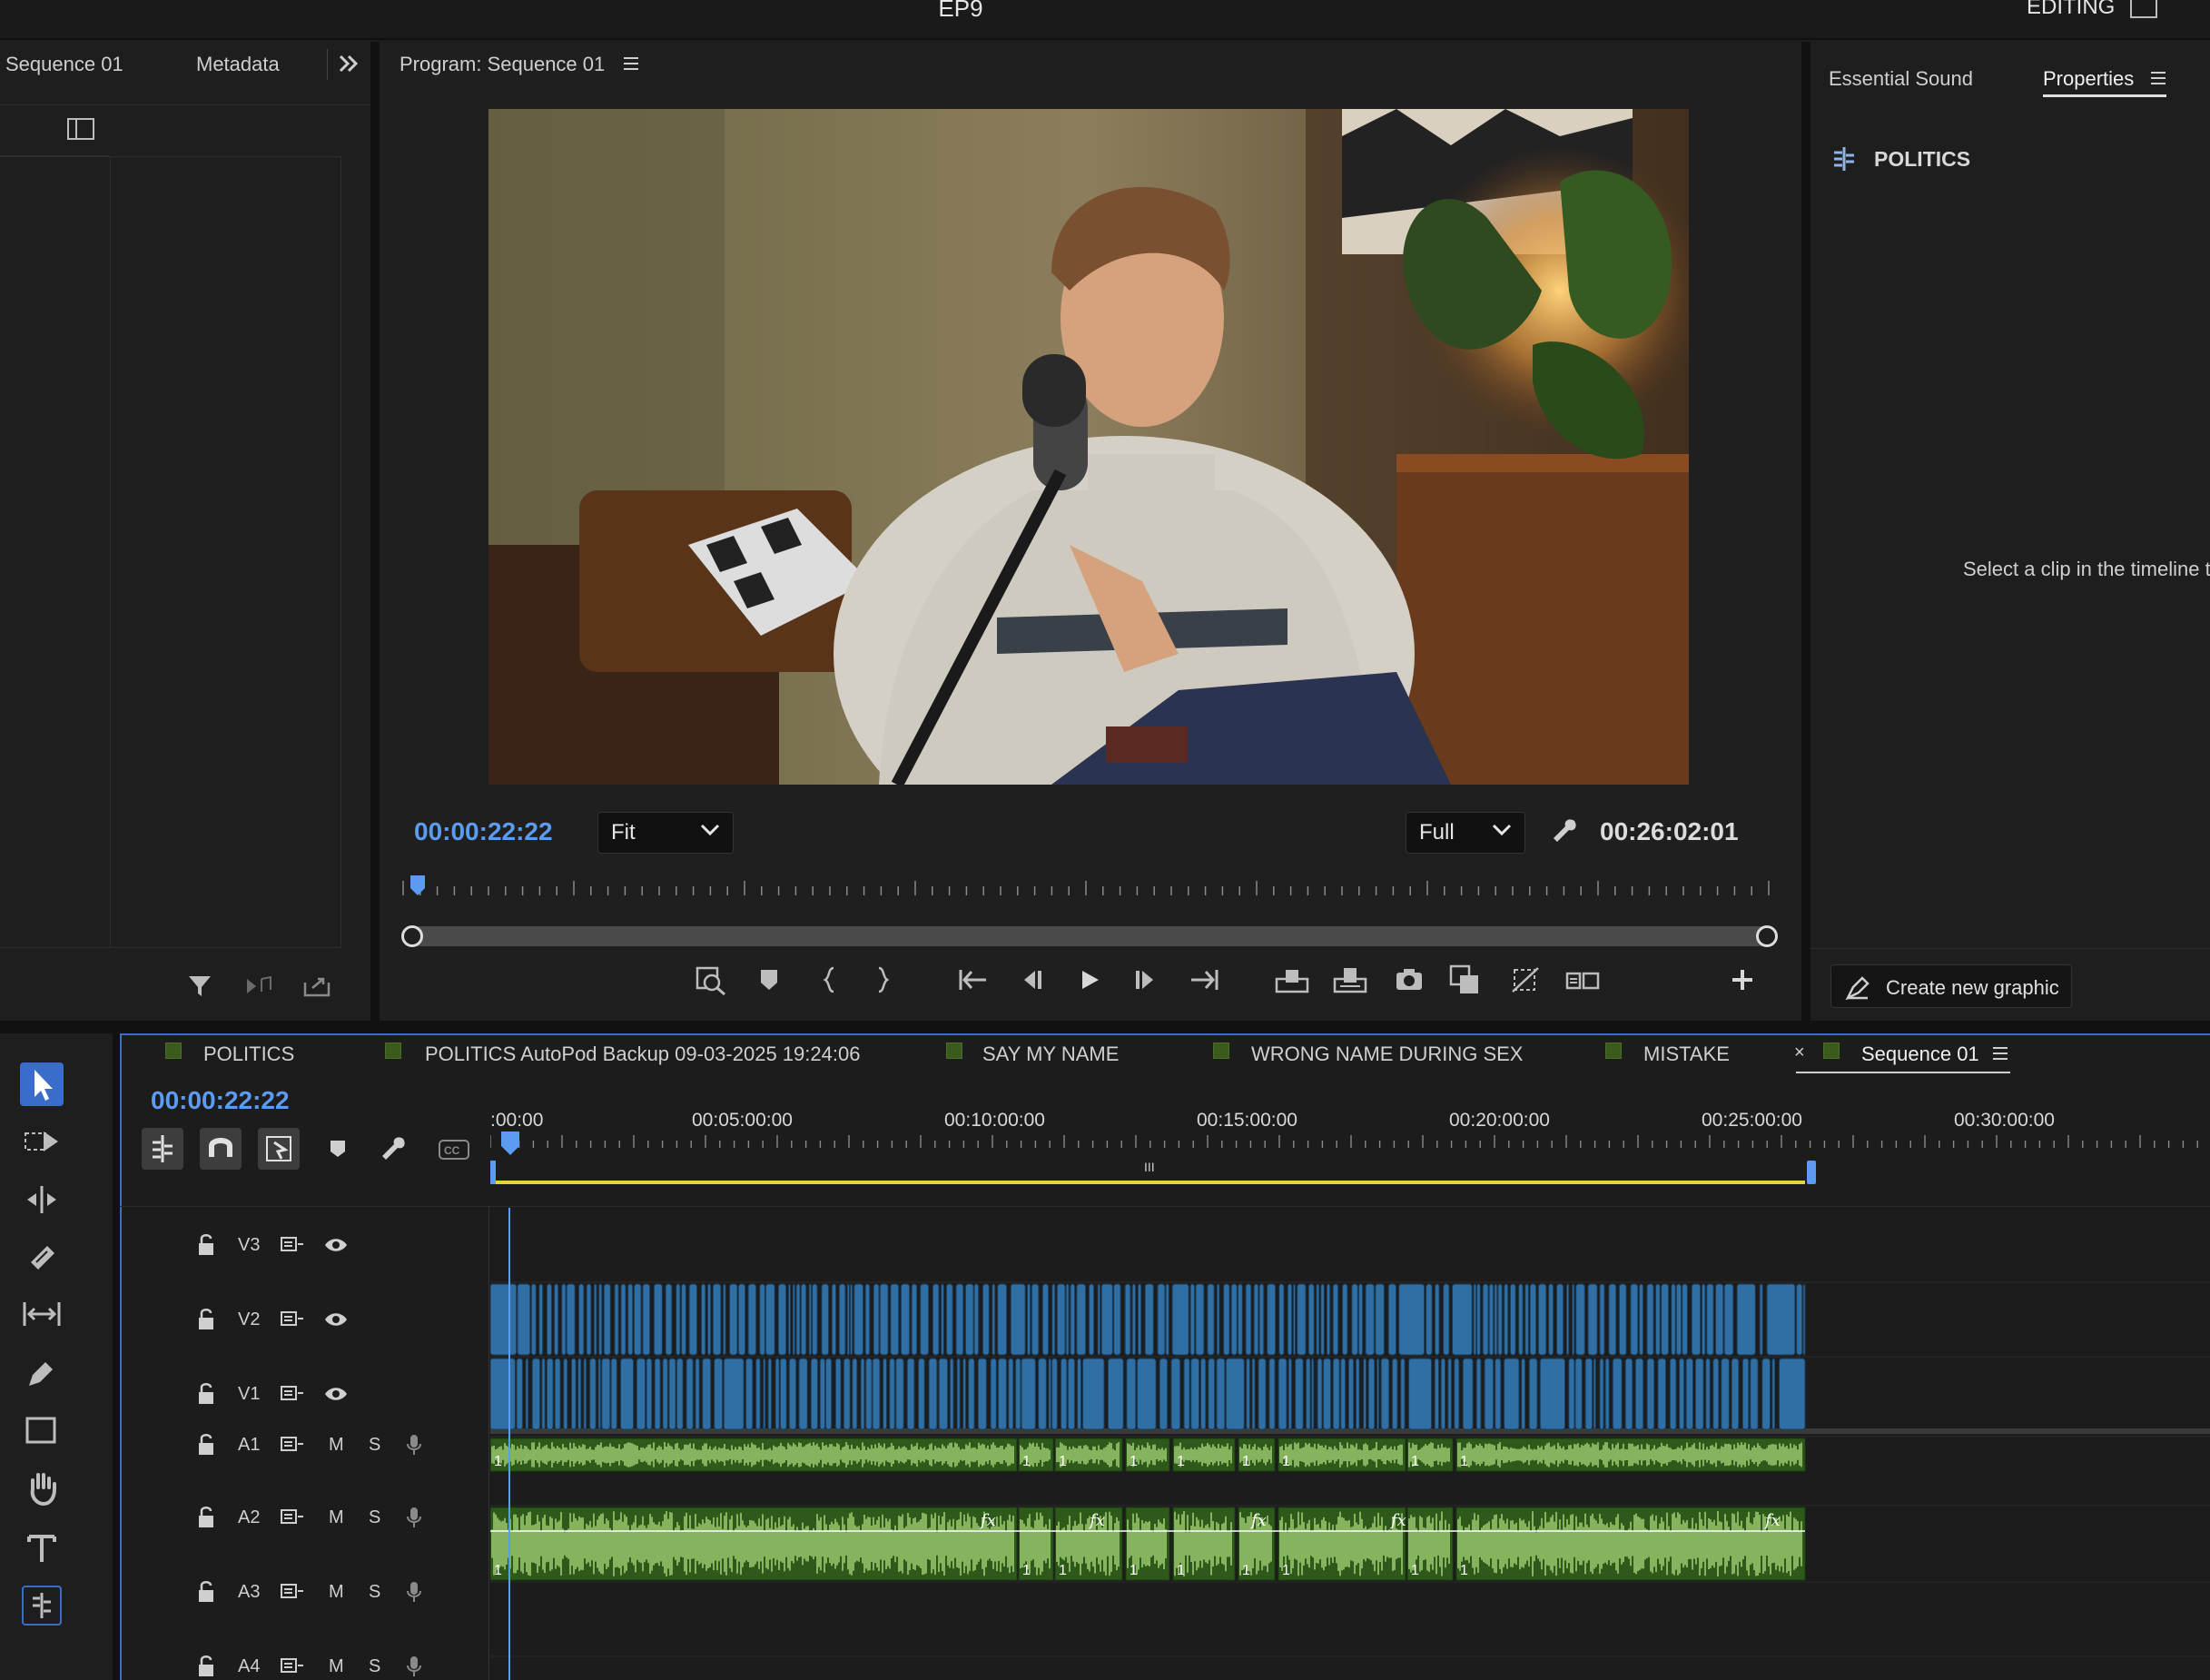  I want to click on timeline-playhead-timecode: 00:00:22:22, so click(220, 1100).